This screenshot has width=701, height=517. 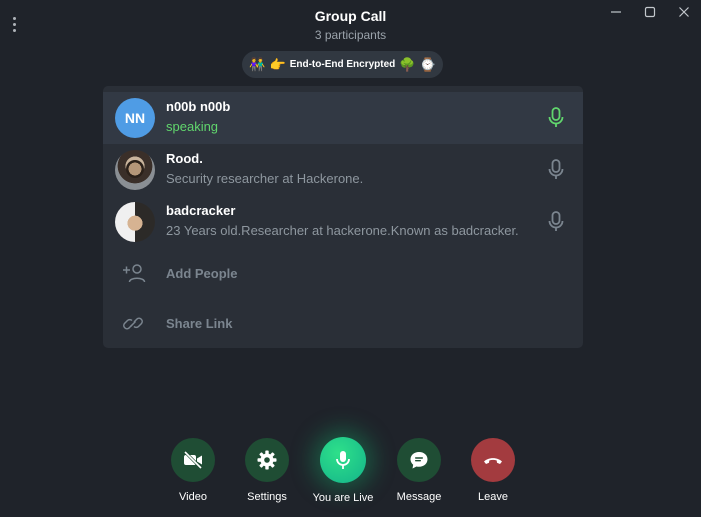 I want to click on add-people-button: Add People, so click(x=343, y=274).